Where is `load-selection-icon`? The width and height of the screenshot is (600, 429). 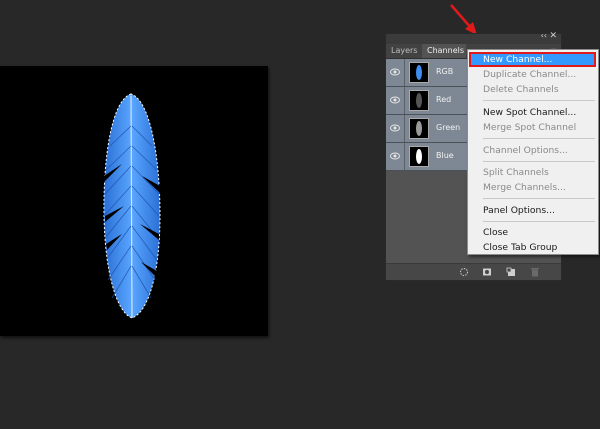 load-selection-icon is located at coordinates (464, 272).